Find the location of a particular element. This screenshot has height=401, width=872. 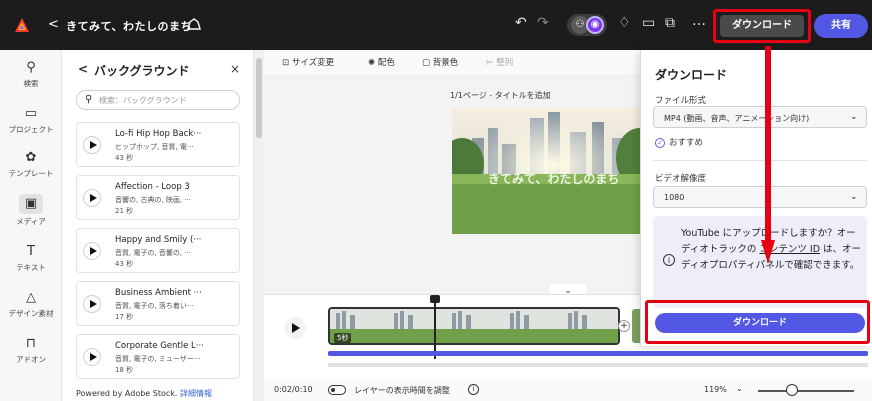

resize-button: ⊡ サイズ変更 is located at coordinates (308, 62).